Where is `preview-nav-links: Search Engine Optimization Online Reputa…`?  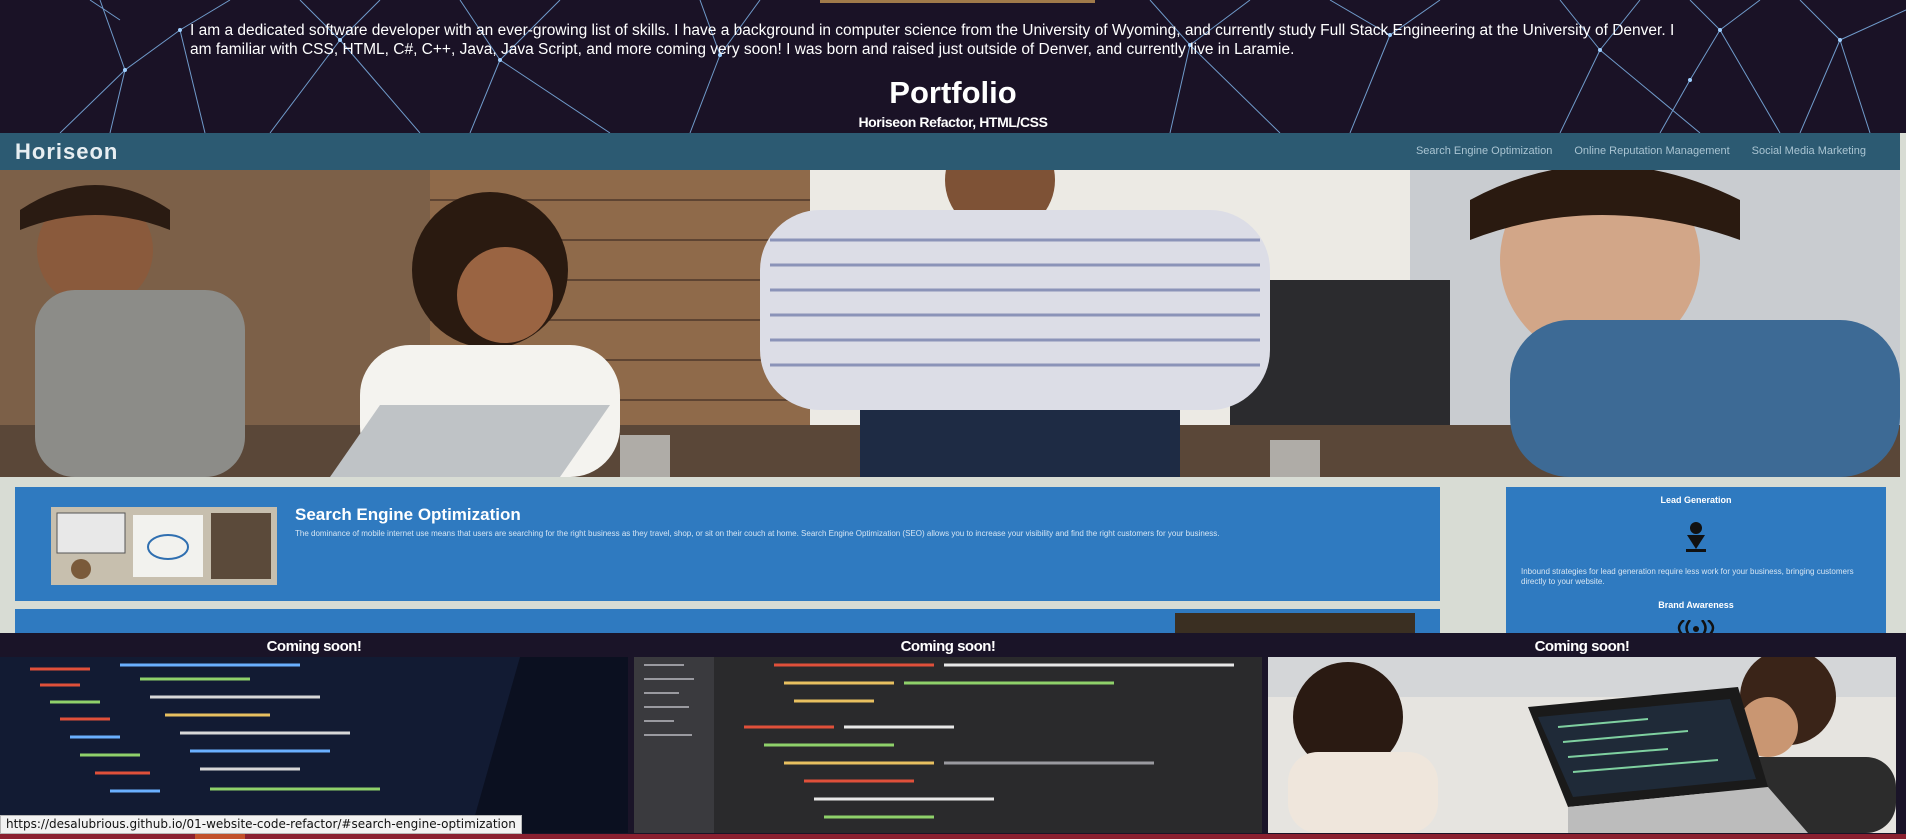 preview-nav-links: Search Engine Optimization Online Reputa… is located at coordinates (1641, 151).